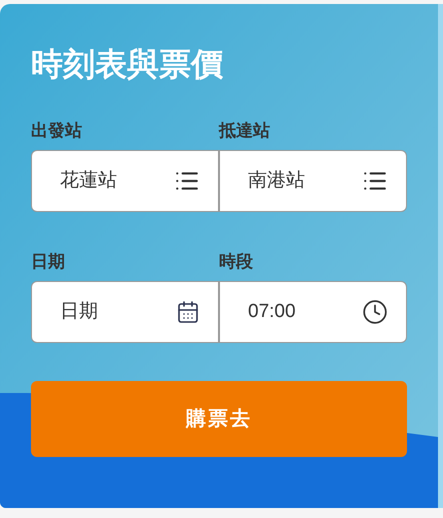  What do you see at coordinates (57, 131) in the screenshot?
I see `field-label: 出發站` at bounding box center [57, 131].